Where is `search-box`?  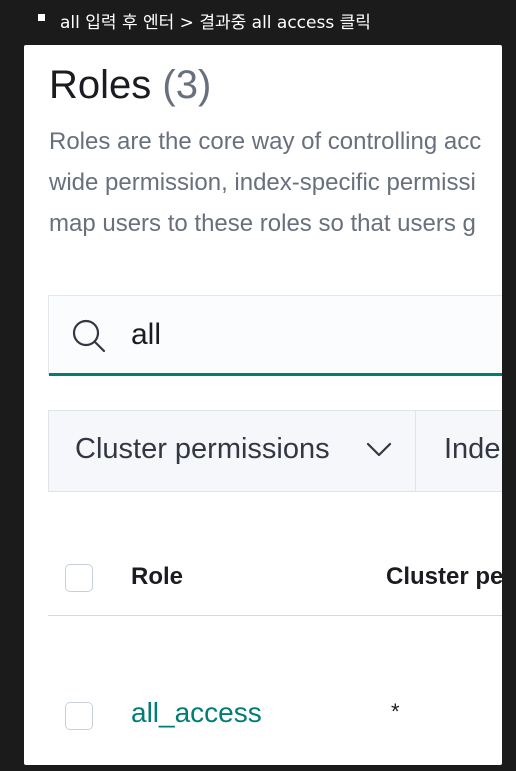
search-box is located at coordinates (275, 335).